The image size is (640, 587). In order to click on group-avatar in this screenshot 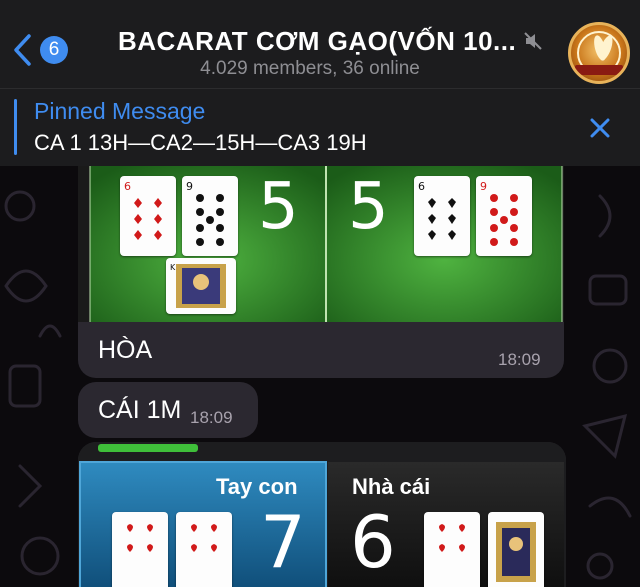, I will do `click(599, 53)`.